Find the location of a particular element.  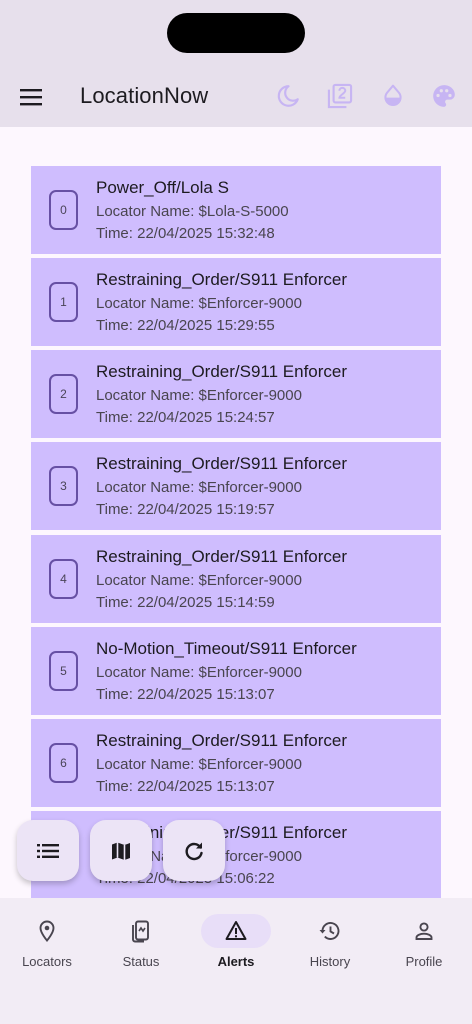

refresh-icon is located at coordinates (194, 851).